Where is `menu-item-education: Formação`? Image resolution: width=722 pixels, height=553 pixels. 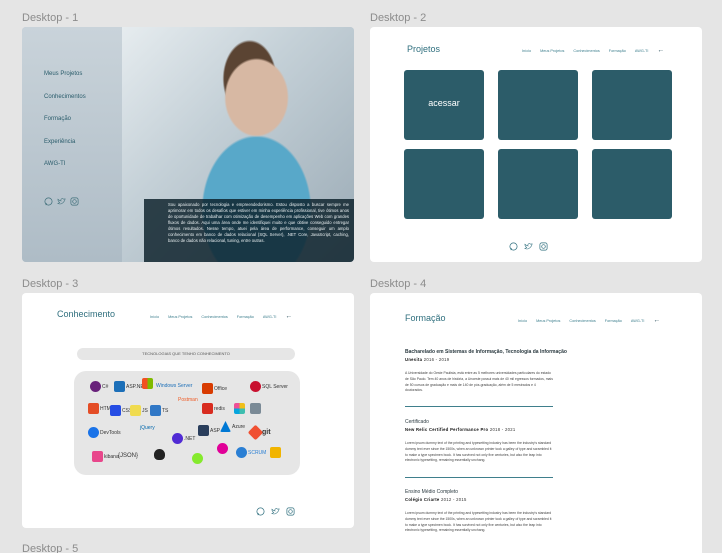
menu-item-education: Formação is located at coordinates (65, 127).